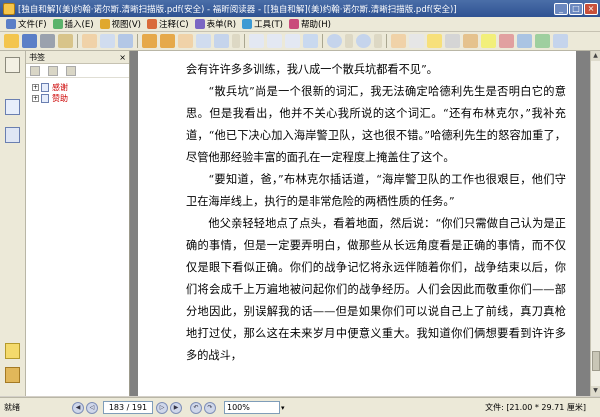 This screenshot has width=600, height=417. Describe the element at coordinates (262, 24) in the screenshot. I see `menu-tools: 工具(T)` at that location.